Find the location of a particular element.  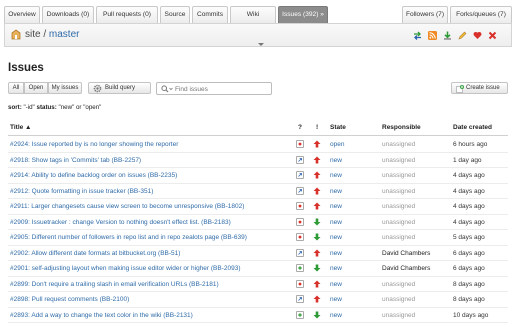

issue-state: open is located at coordinates (337, 144).